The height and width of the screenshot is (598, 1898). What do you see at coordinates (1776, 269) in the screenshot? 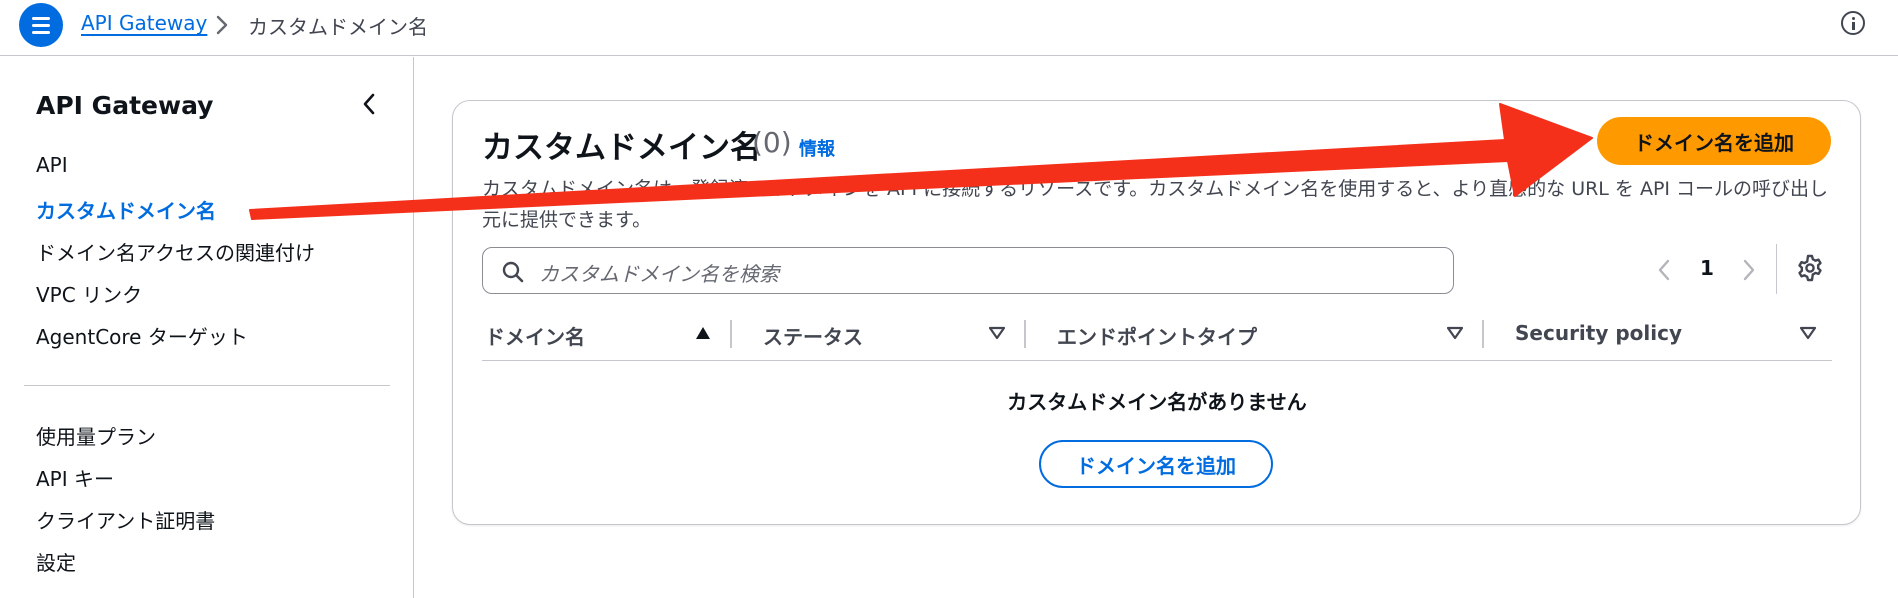
I see `pagination-divider` at bounding box center [1776, 269].